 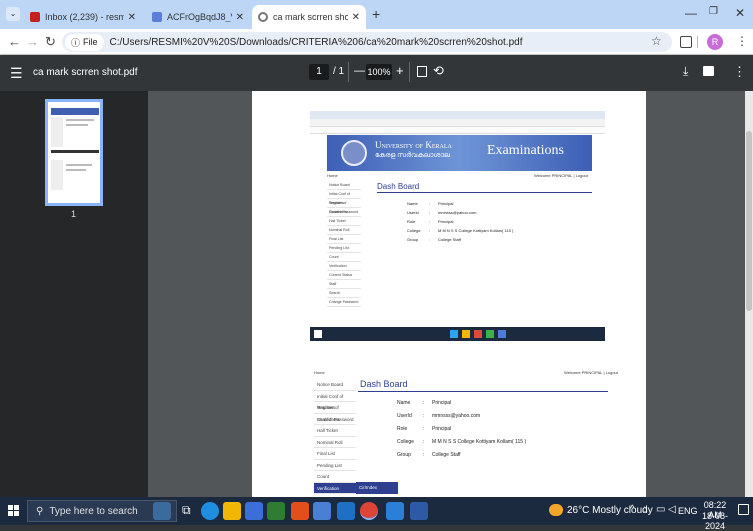 I want to click on tab-gmail: Inbox (2,239) - resmisasharanℓ ✕, so click(x=83, y=17).